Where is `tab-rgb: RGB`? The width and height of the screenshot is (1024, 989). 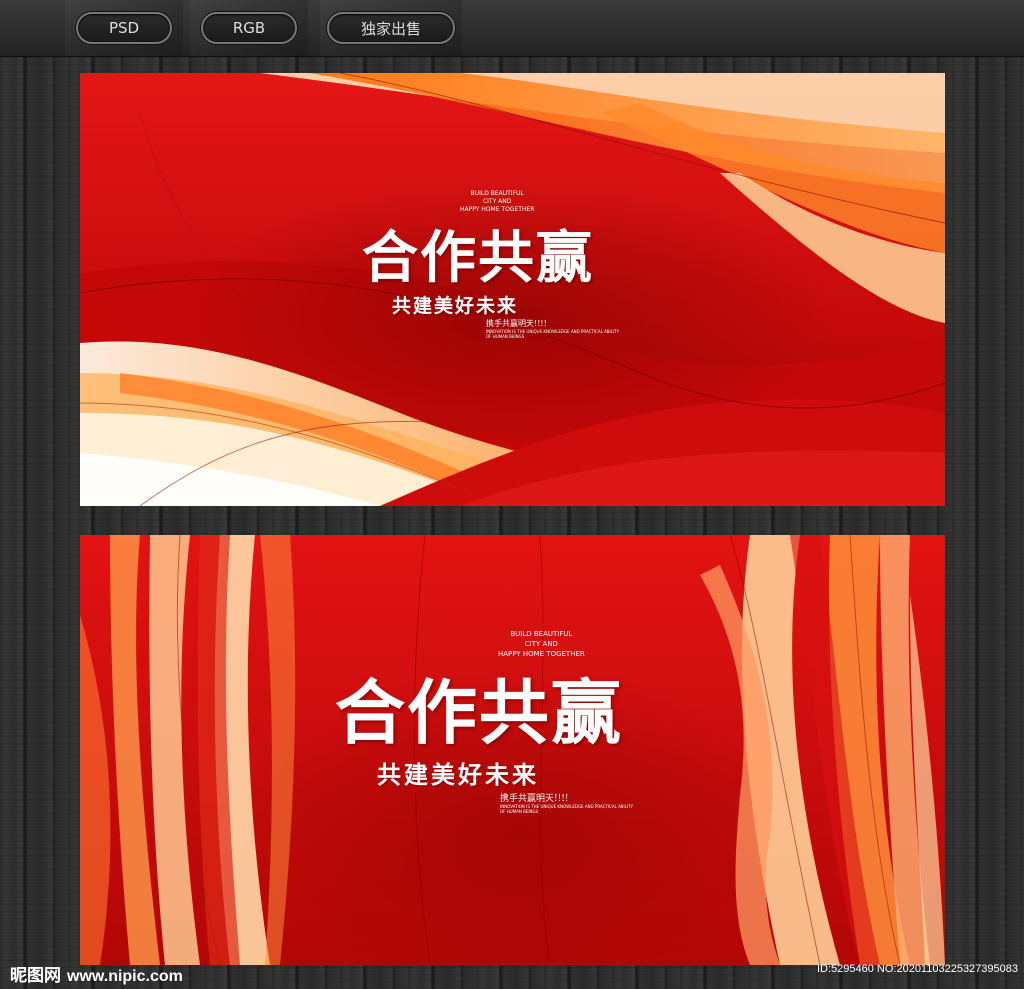
tab-rgb: RGB is located at coordinates (249, 28).